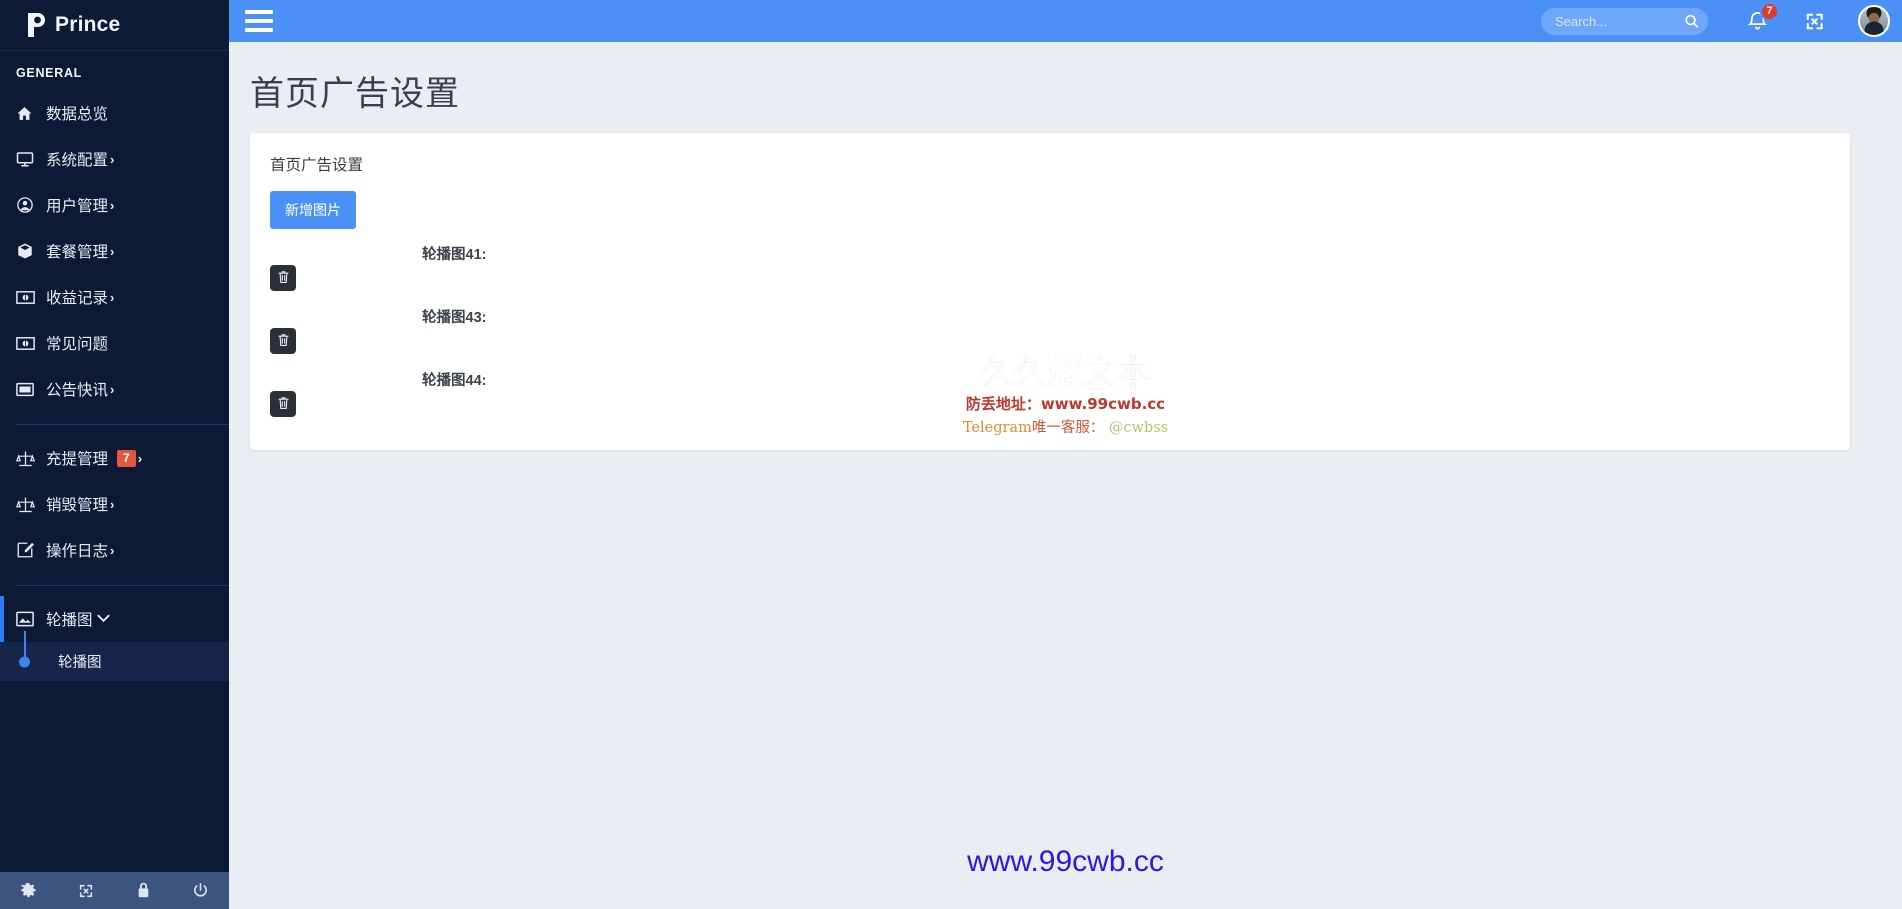  Describe the element at coordinates (454, 318) in the screenshot. I see `slide-label: 轮播图43:` at that location.